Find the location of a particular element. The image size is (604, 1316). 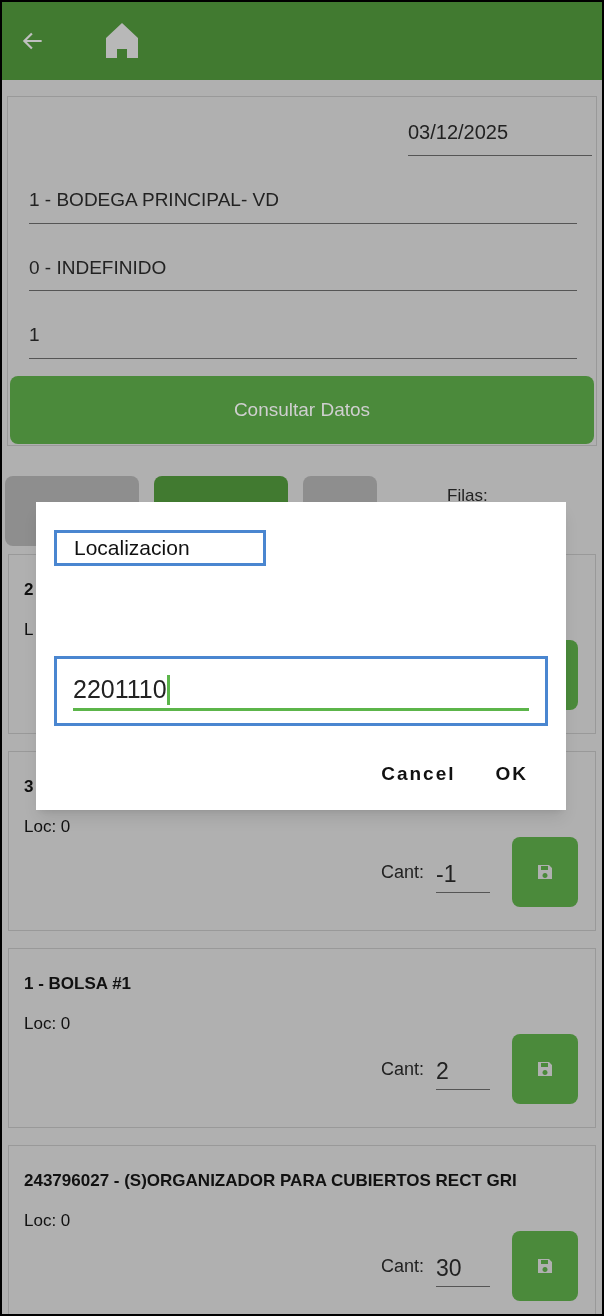

item-title: 2 is located at coordinates (29, 590).